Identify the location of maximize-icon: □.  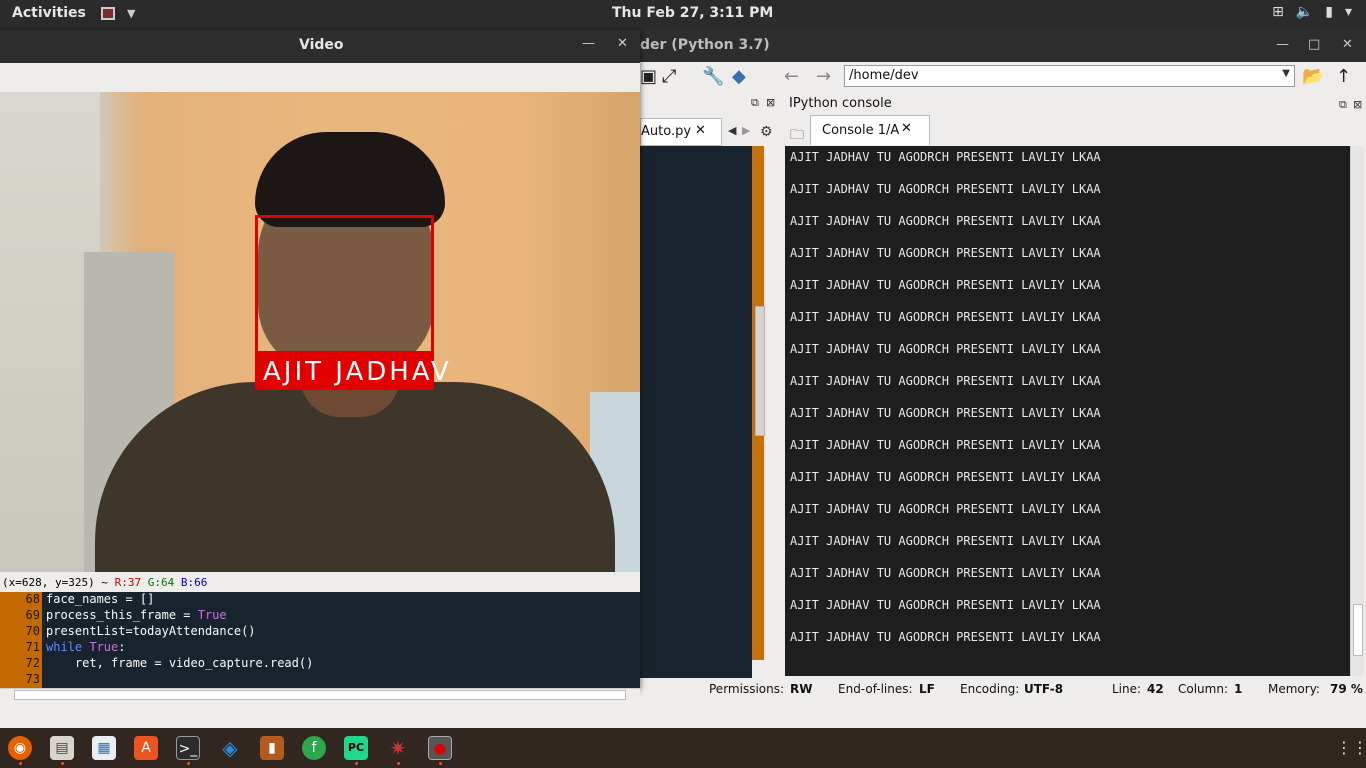
(1314, 44).